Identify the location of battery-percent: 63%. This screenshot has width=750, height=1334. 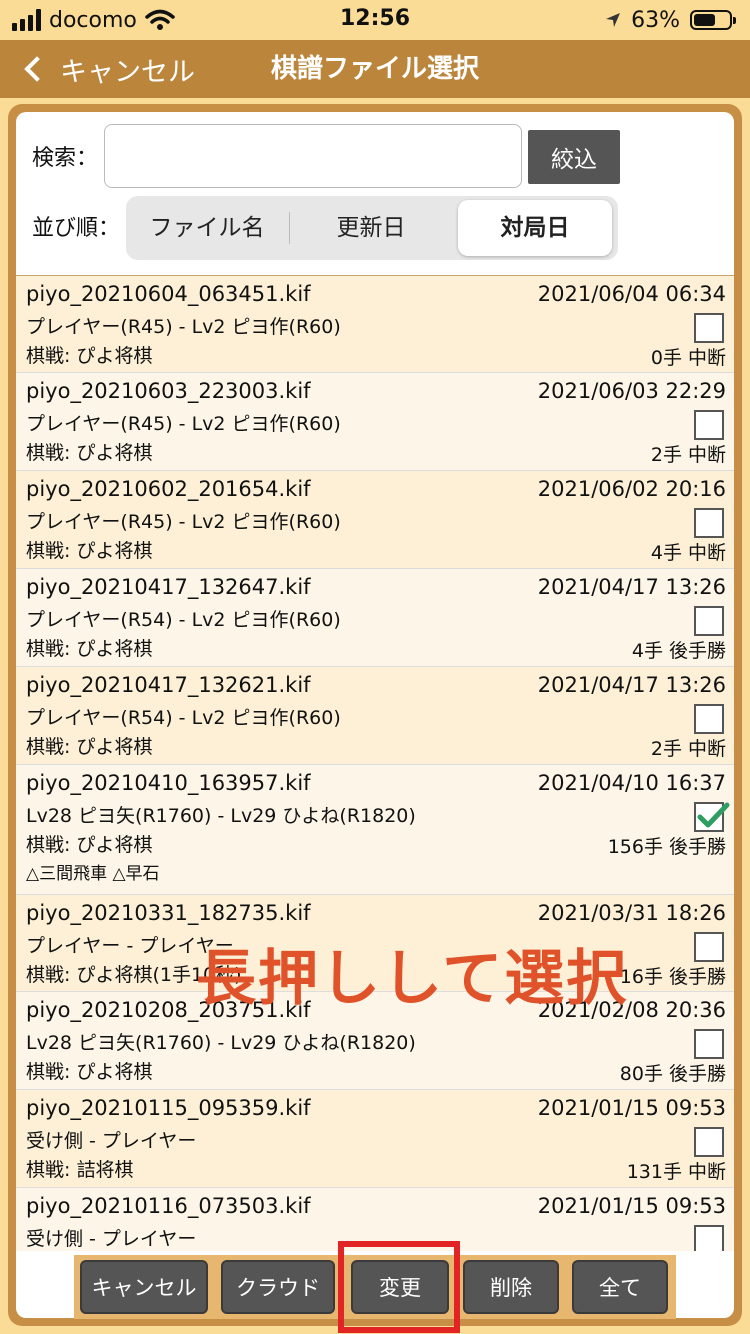
(655, 20).